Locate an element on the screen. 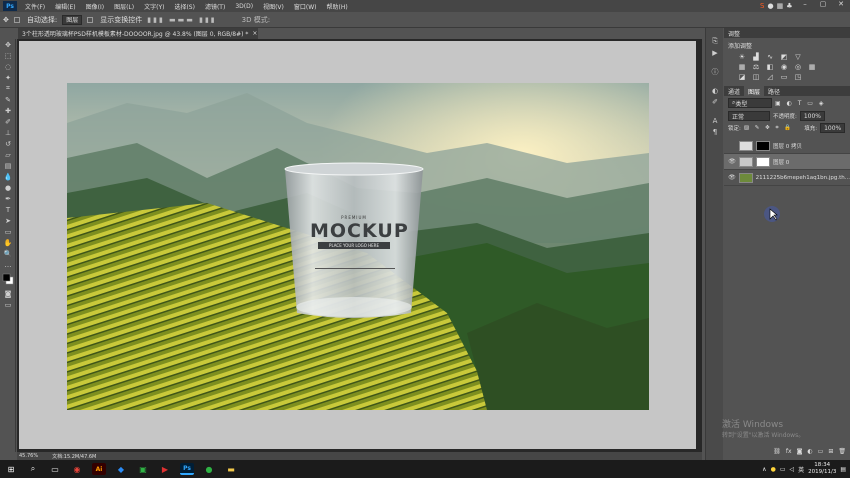 The height and width of the screenshot is (478, 850). wechat-icon: ● is located at coordinates (209, 469).